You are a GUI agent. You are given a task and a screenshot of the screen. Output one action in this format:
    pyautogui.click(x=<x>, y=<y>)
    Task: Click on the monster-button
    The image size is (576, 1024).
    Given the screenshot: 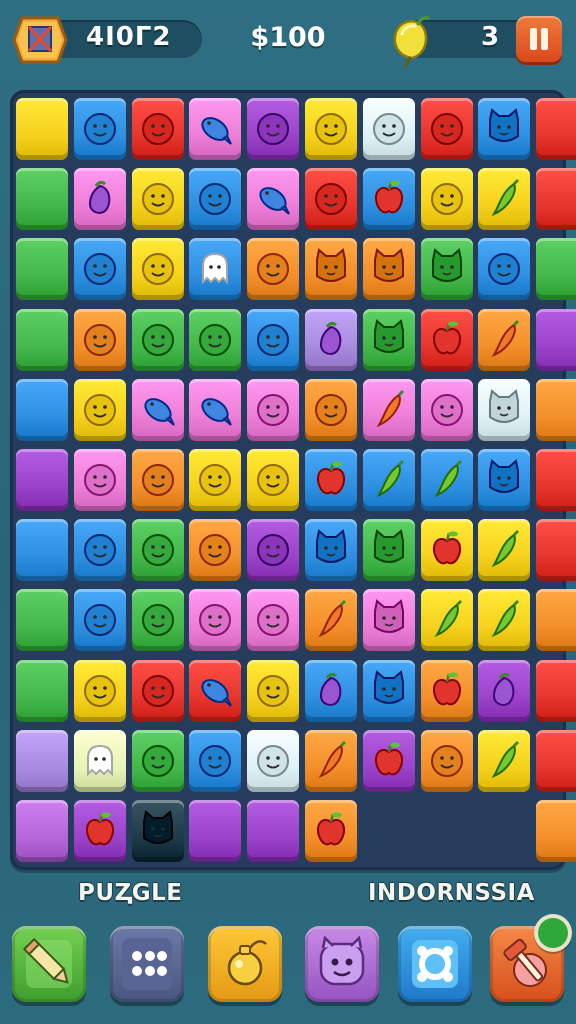 What is the action you would take?
    pyautogui.click(x=342, y=964)
    